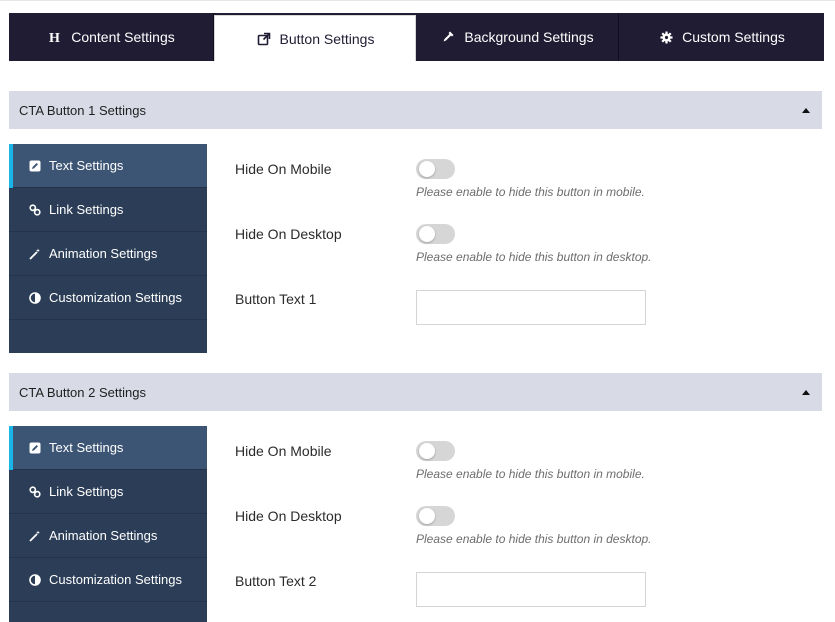 The height and width of the screenshot is (622, 835). What do you see at coordinates (733, 37) in the screenshot?
I see `tab-label: Custom Settings` at bounding box center [733, 37].